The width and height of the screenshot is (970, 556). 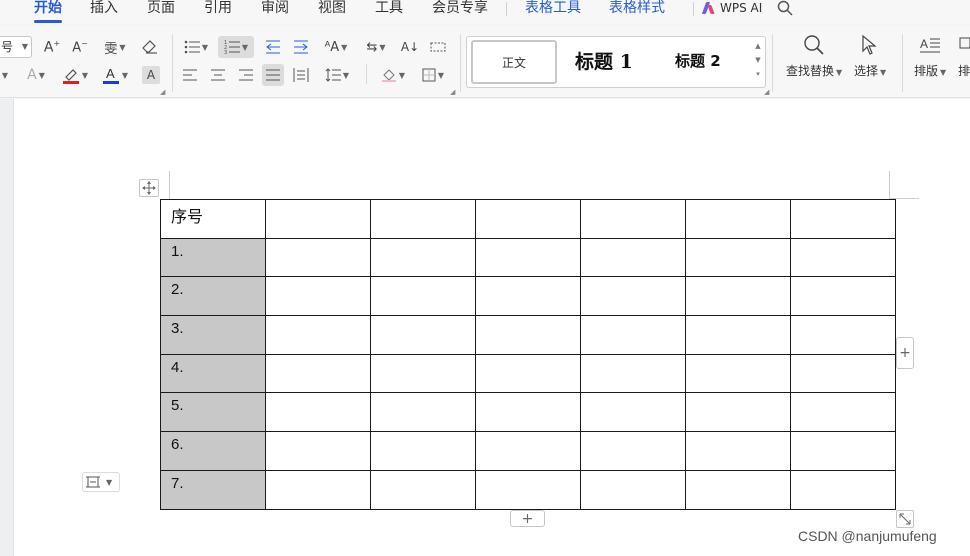 I want to click on tab-table-tools: 表格工具, so click(x=553, y=12).